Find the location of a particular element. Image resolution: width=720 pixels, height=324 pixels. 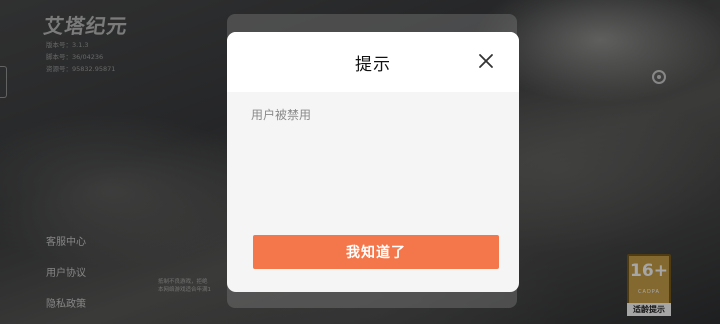

dialog-header: 提示 is located at coordinates (373, 62).